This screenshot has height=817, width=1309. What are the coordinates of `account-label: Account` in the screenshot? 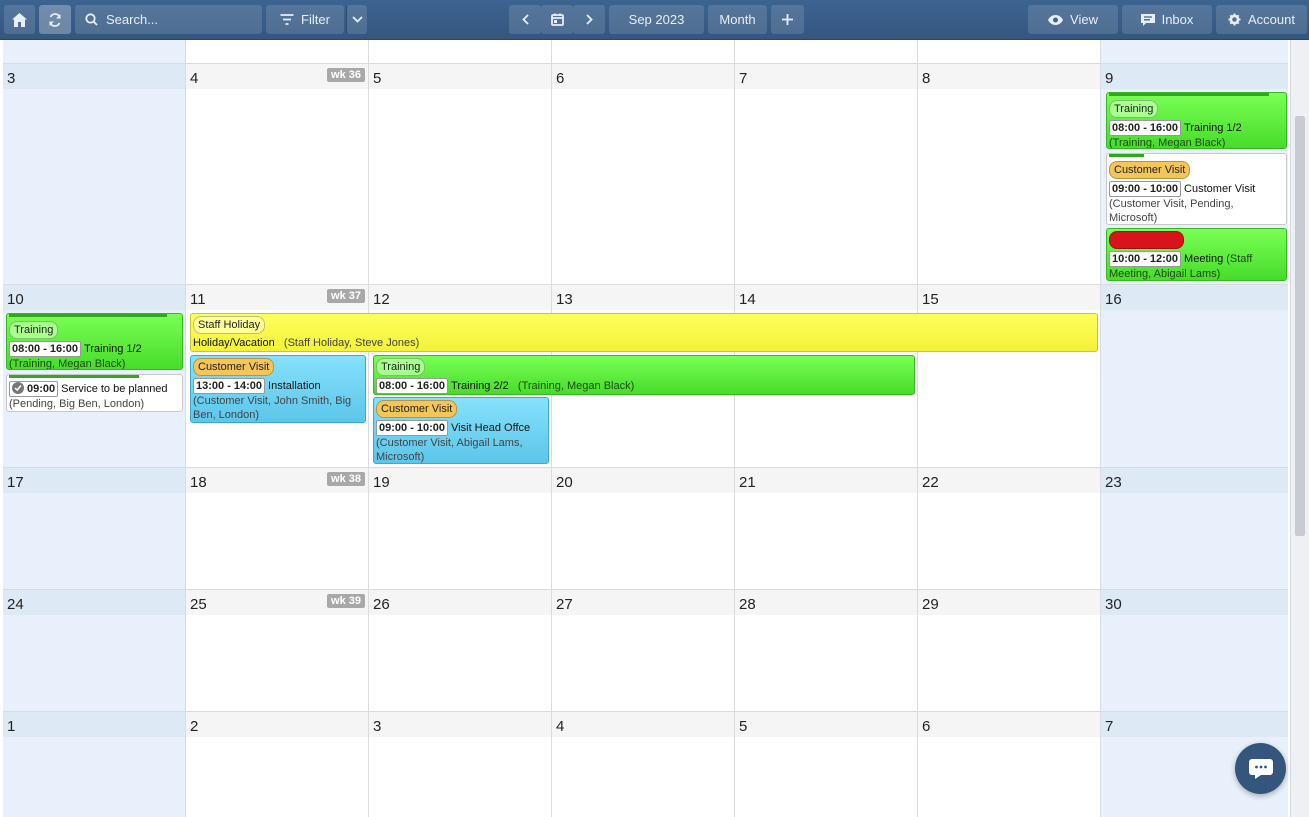 It's located at (1271, 19).